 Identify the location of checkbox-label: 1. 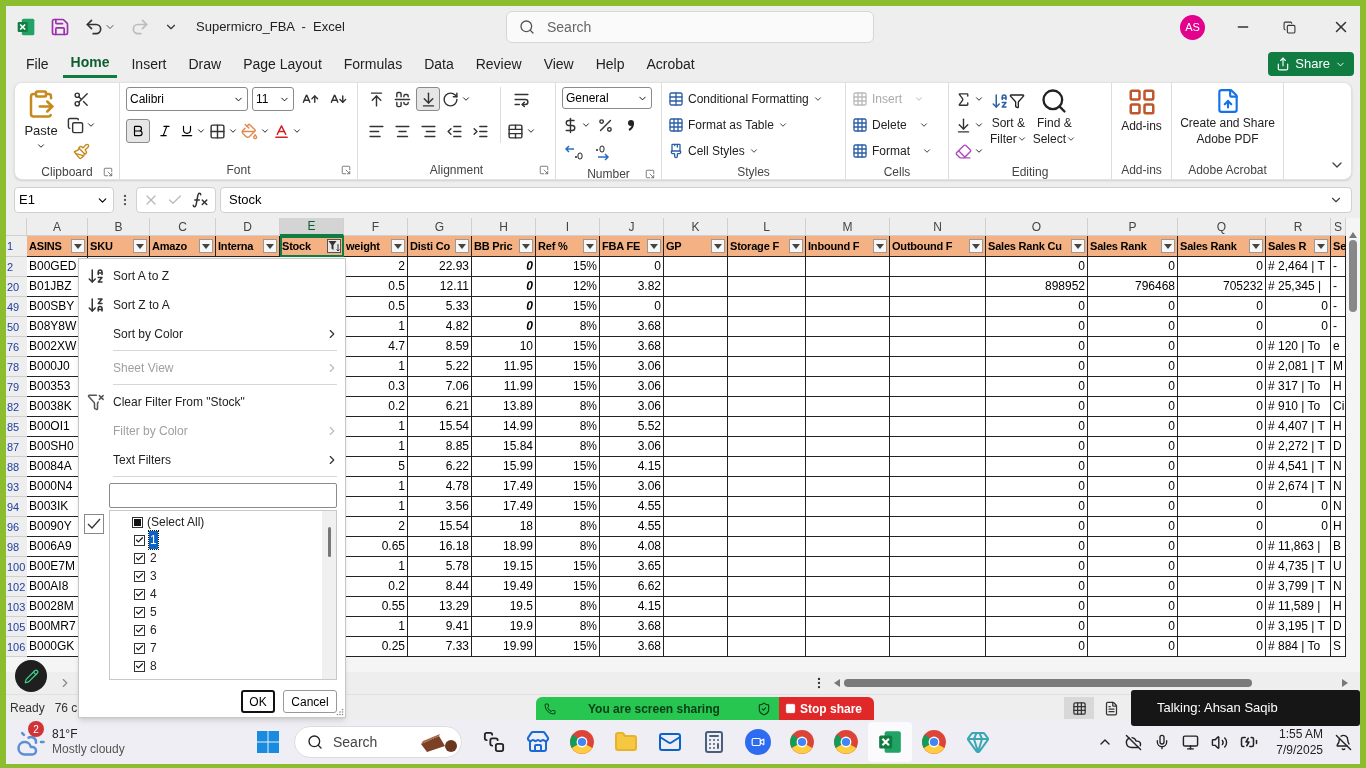
(153, 540).